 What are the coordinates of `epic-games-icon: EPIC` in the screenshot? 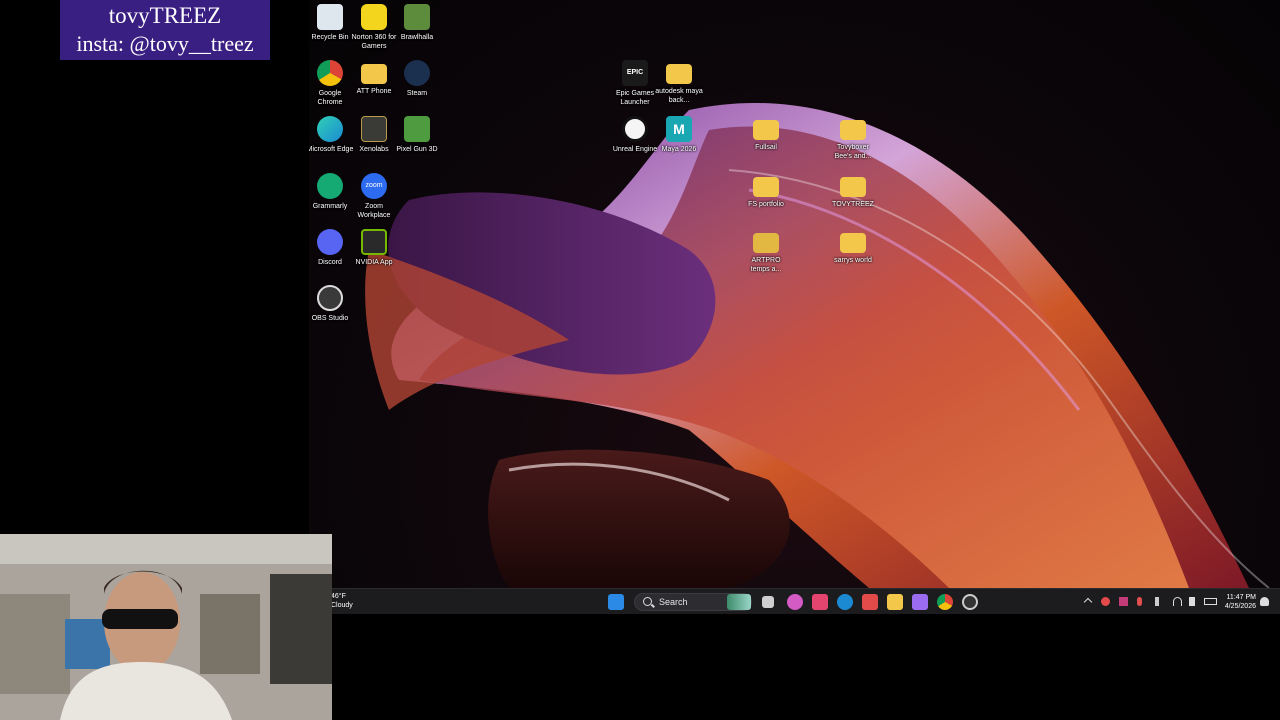 It's located at (635, 73).